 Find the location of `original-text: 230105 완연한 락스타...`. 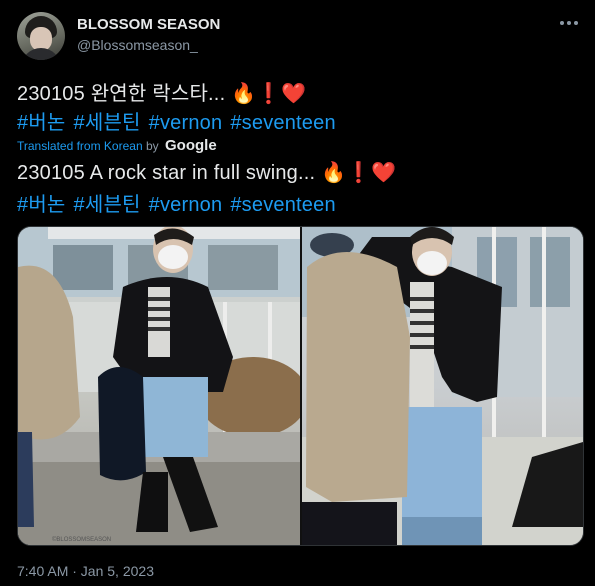

original-text: 230105 완연한 락스타... is located at coordinates (121, 94).